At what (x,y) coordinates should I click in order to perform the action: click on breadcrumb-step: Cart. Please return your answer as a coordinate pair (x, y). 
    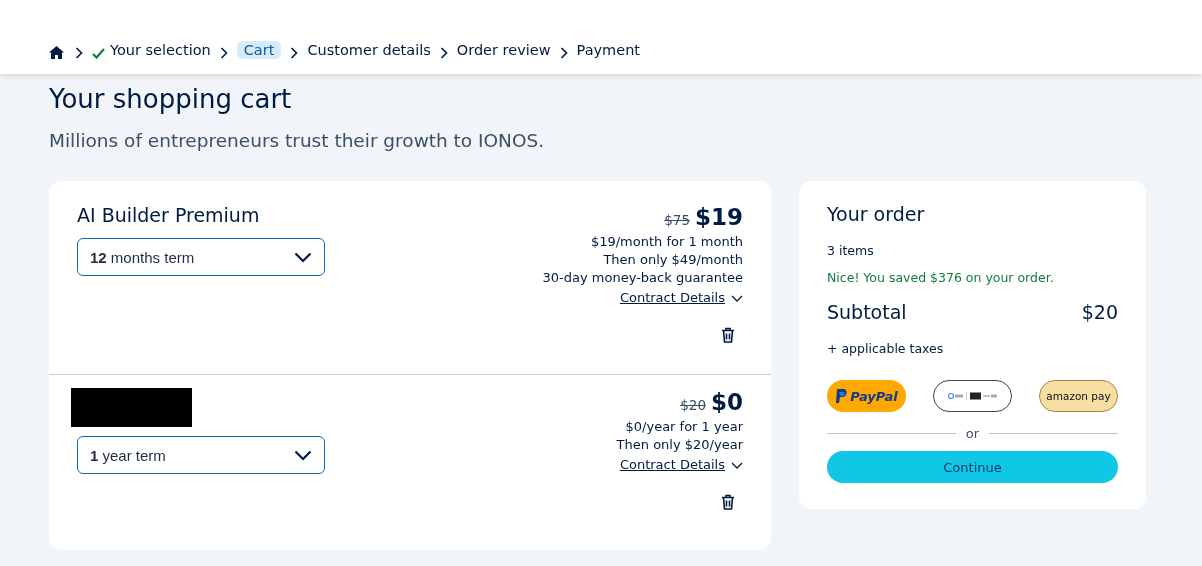
    Looking at the image, I should click on (259, 50).